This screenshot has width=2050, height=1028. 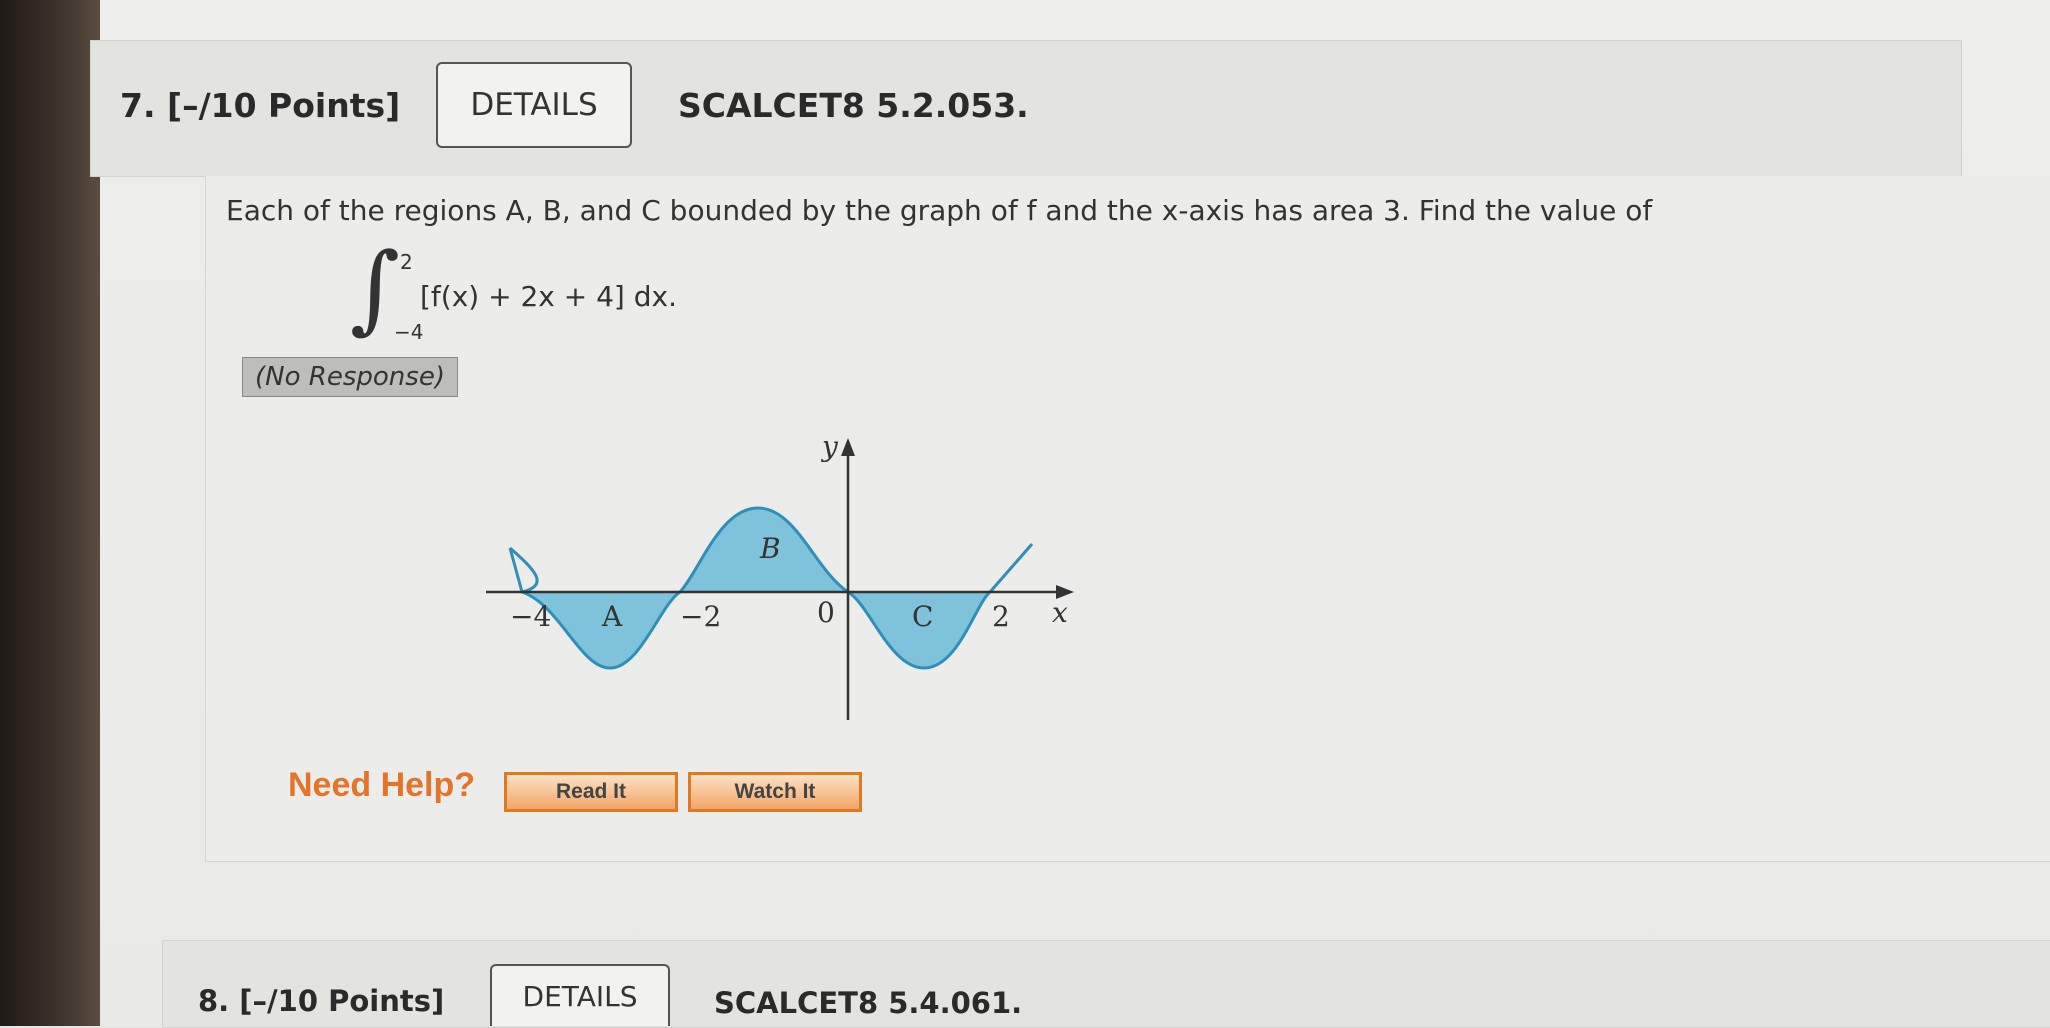 I want to click on need-help-label: Need Help?, so click(x=382, y=785).